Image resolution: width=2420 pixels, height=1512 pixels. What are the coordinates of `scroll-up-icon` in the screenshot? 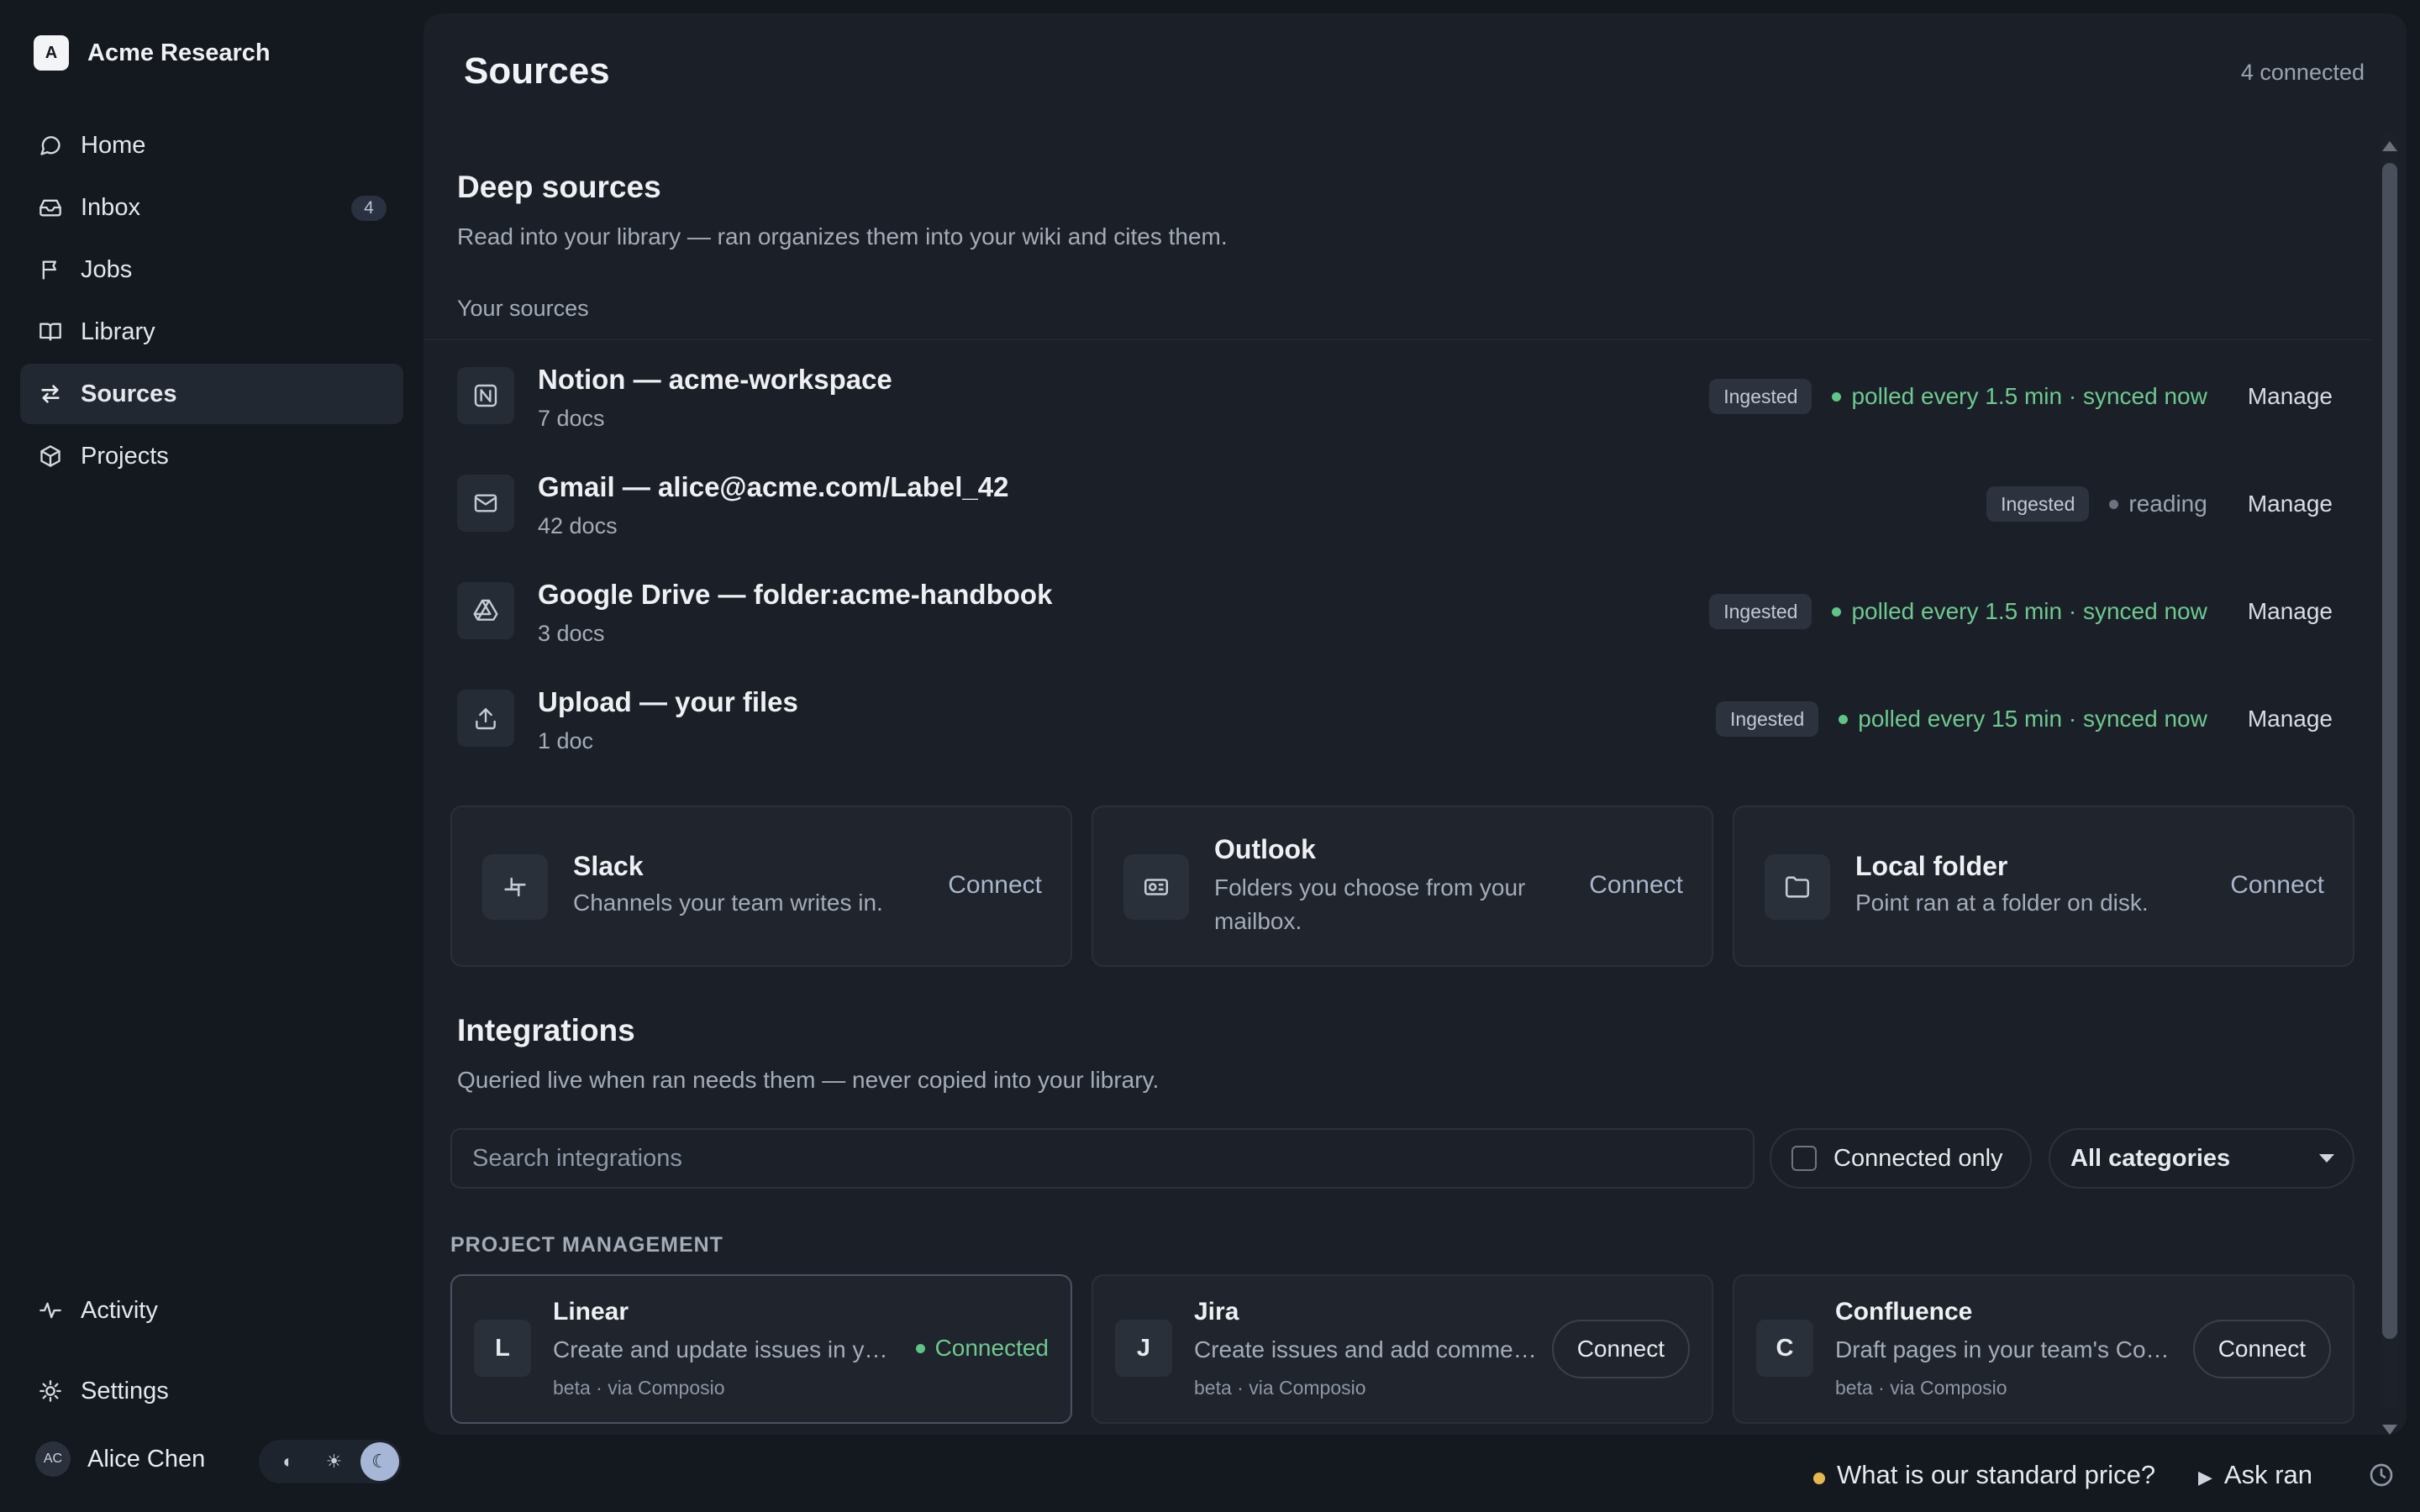 It's located at (2390, 146).